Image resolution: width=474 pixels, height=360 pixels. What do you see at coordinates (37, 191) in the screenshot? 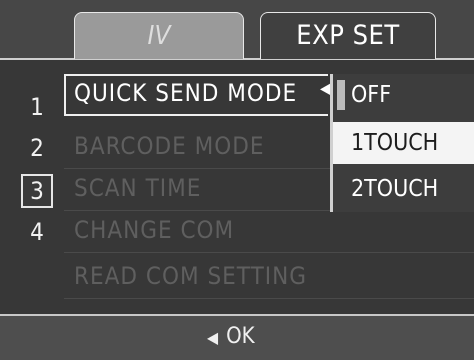
I see `page-number-3-selected: 3` at bounding box center [37, 191].